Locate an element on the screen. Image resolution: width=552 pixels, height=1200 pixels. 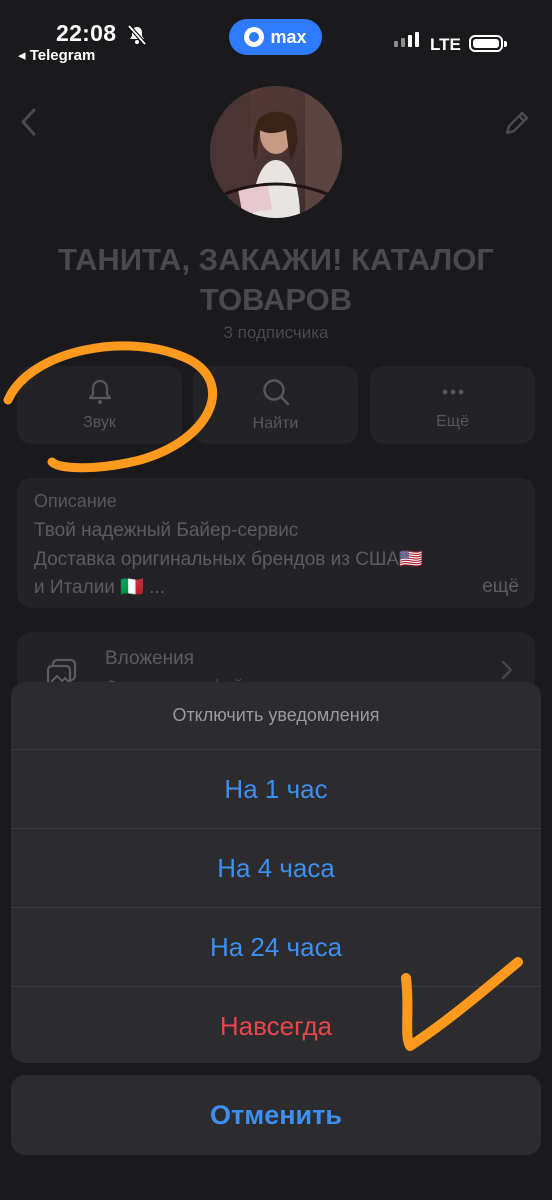
channel-avatar is located at coordinates (276, 152).